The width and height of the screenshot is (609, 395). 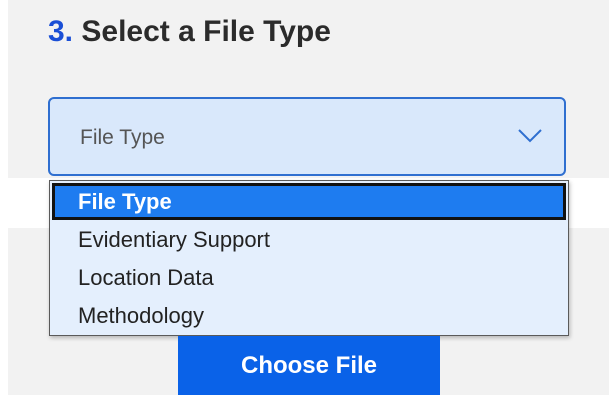 I want to click on dropdown-option-location-data: Location Data, so click(x=309, y=277).